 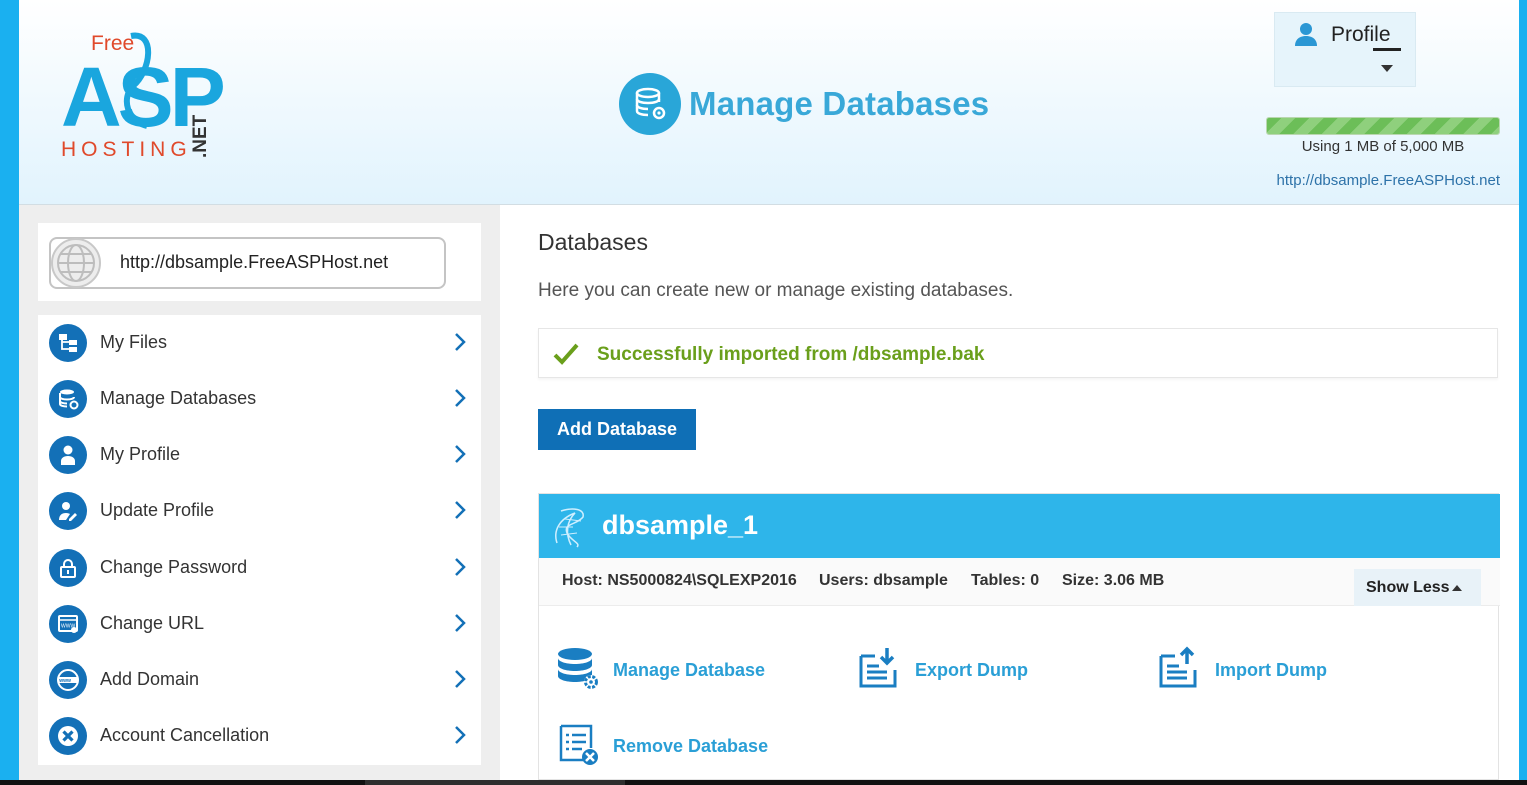 I want to click on sidebar-item-label: Manage Databases, so click(x=178, y=398).